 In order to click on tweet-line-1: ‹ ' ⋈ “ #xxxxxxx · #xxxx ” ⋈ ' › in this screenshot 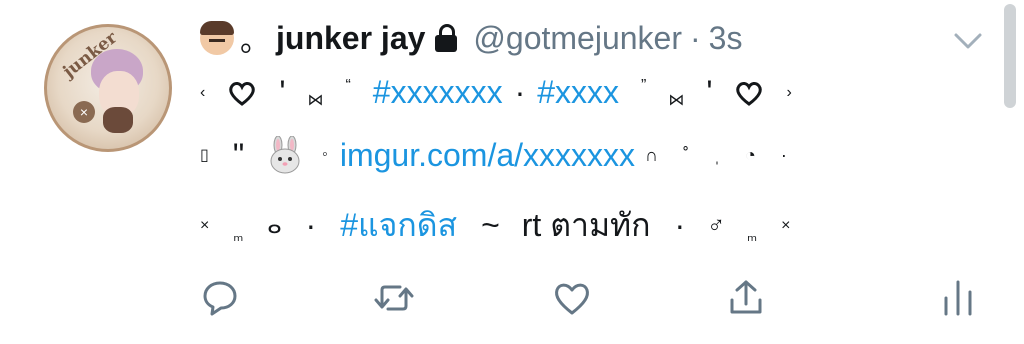, I will do `click(496, 92)`.